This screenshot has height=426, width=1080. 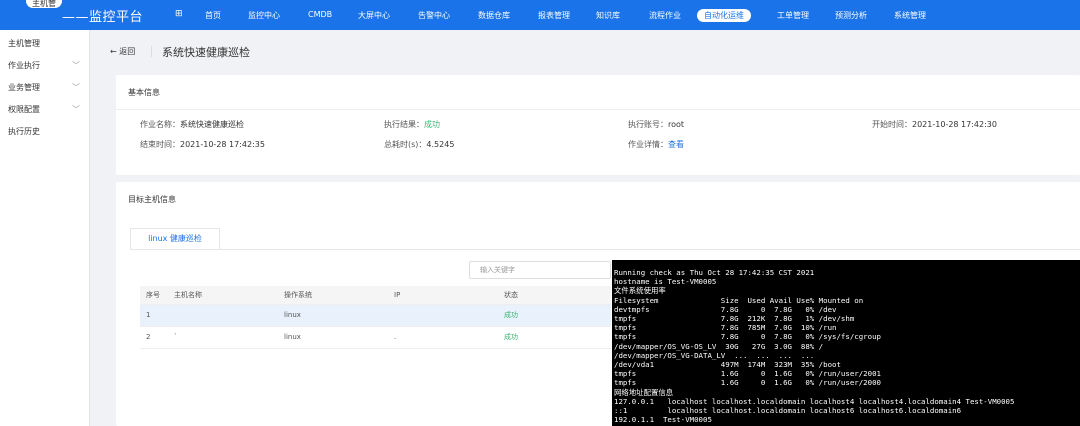 What do you see at coordinates (725, 328) in the screenshot?
I see `terminal-line: tmpfs 7.8G 785M 7.0G 10% /run` at bounding box center [725, 328].